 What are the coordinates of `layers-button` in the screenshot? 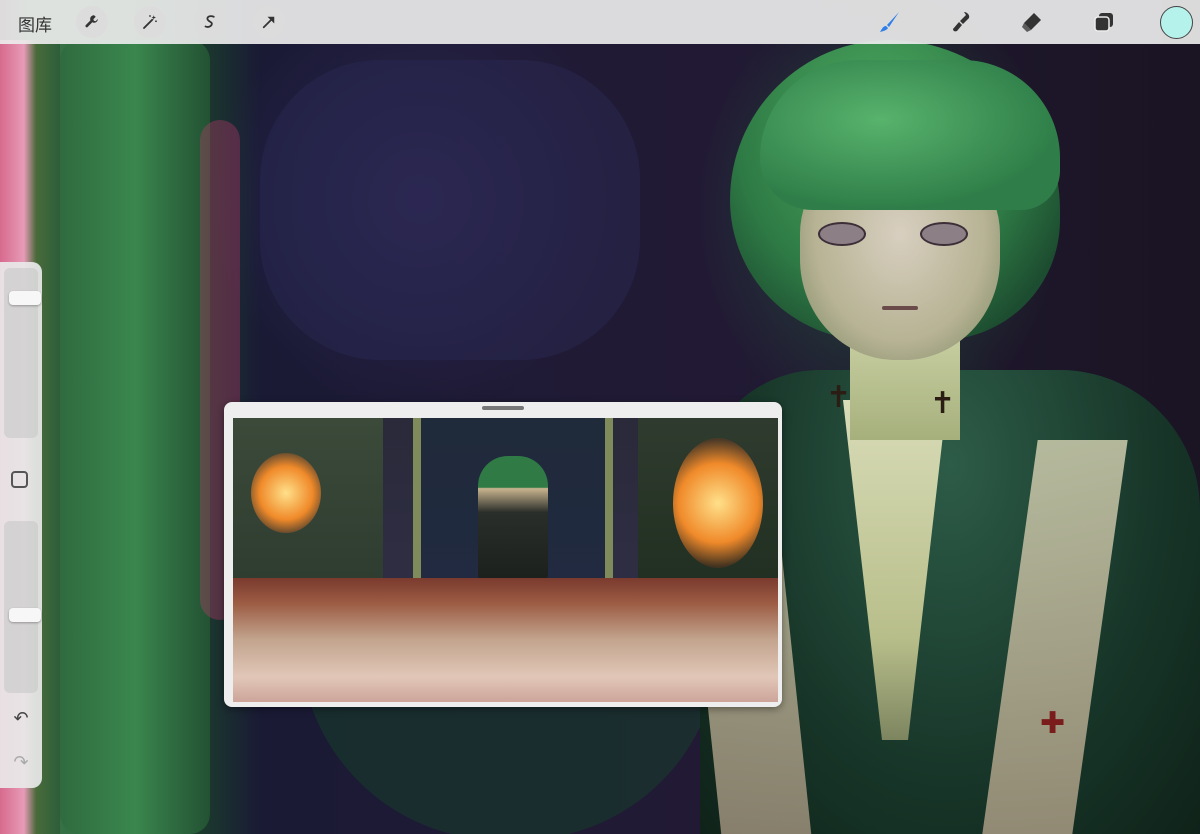 It's located at (1104, 22).